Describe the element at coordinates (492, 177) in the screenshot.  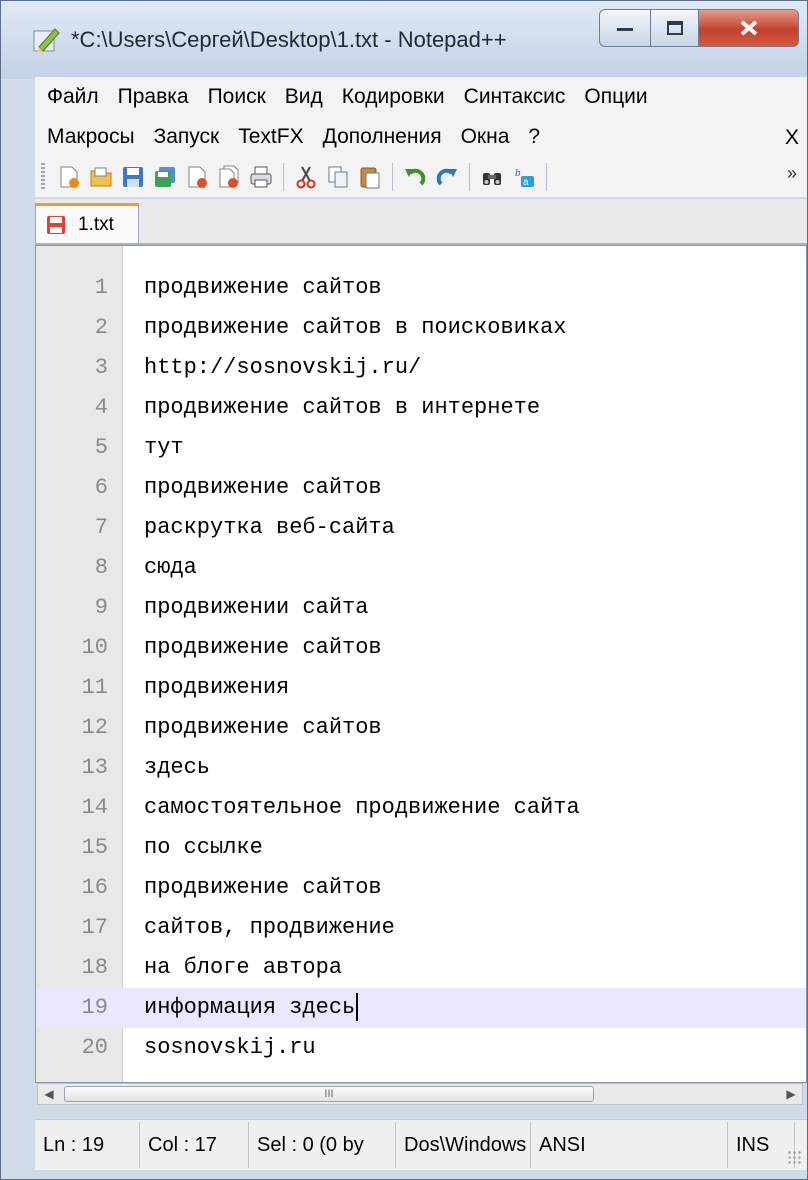
I see `find-icon` at that location.